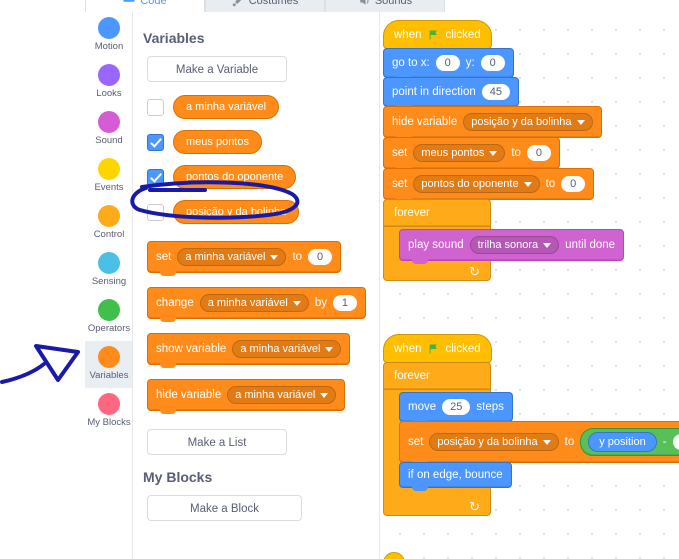 Image resolution: width=679 pixels, height=559 pixels. Describe the element at coordinates (109, 281) in the screenshot. I see `category-sensing-label: Sensing` at that location.